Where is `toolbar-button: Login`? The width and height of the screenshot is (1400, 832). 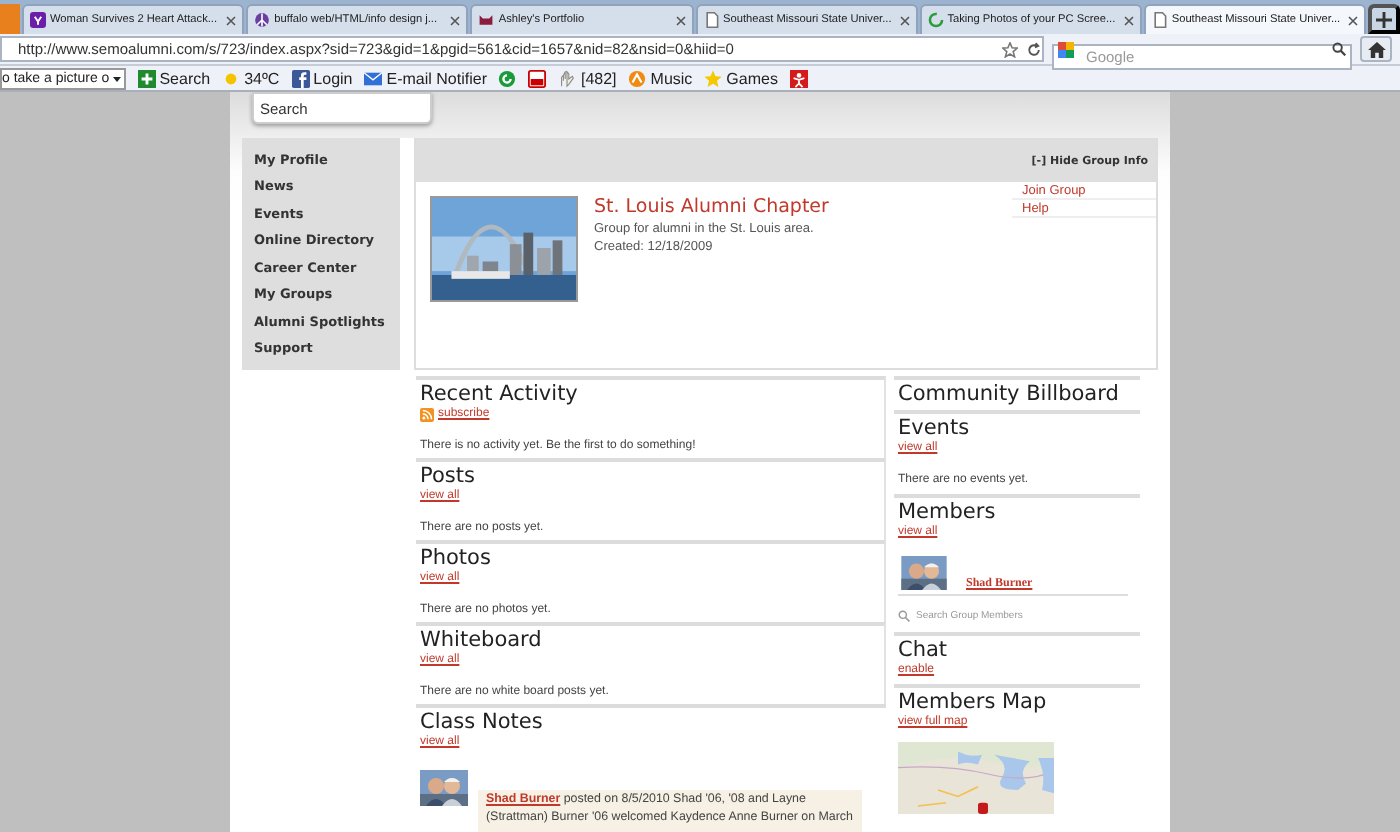
toolbar-button: Login is located at coordinates (322, 78).